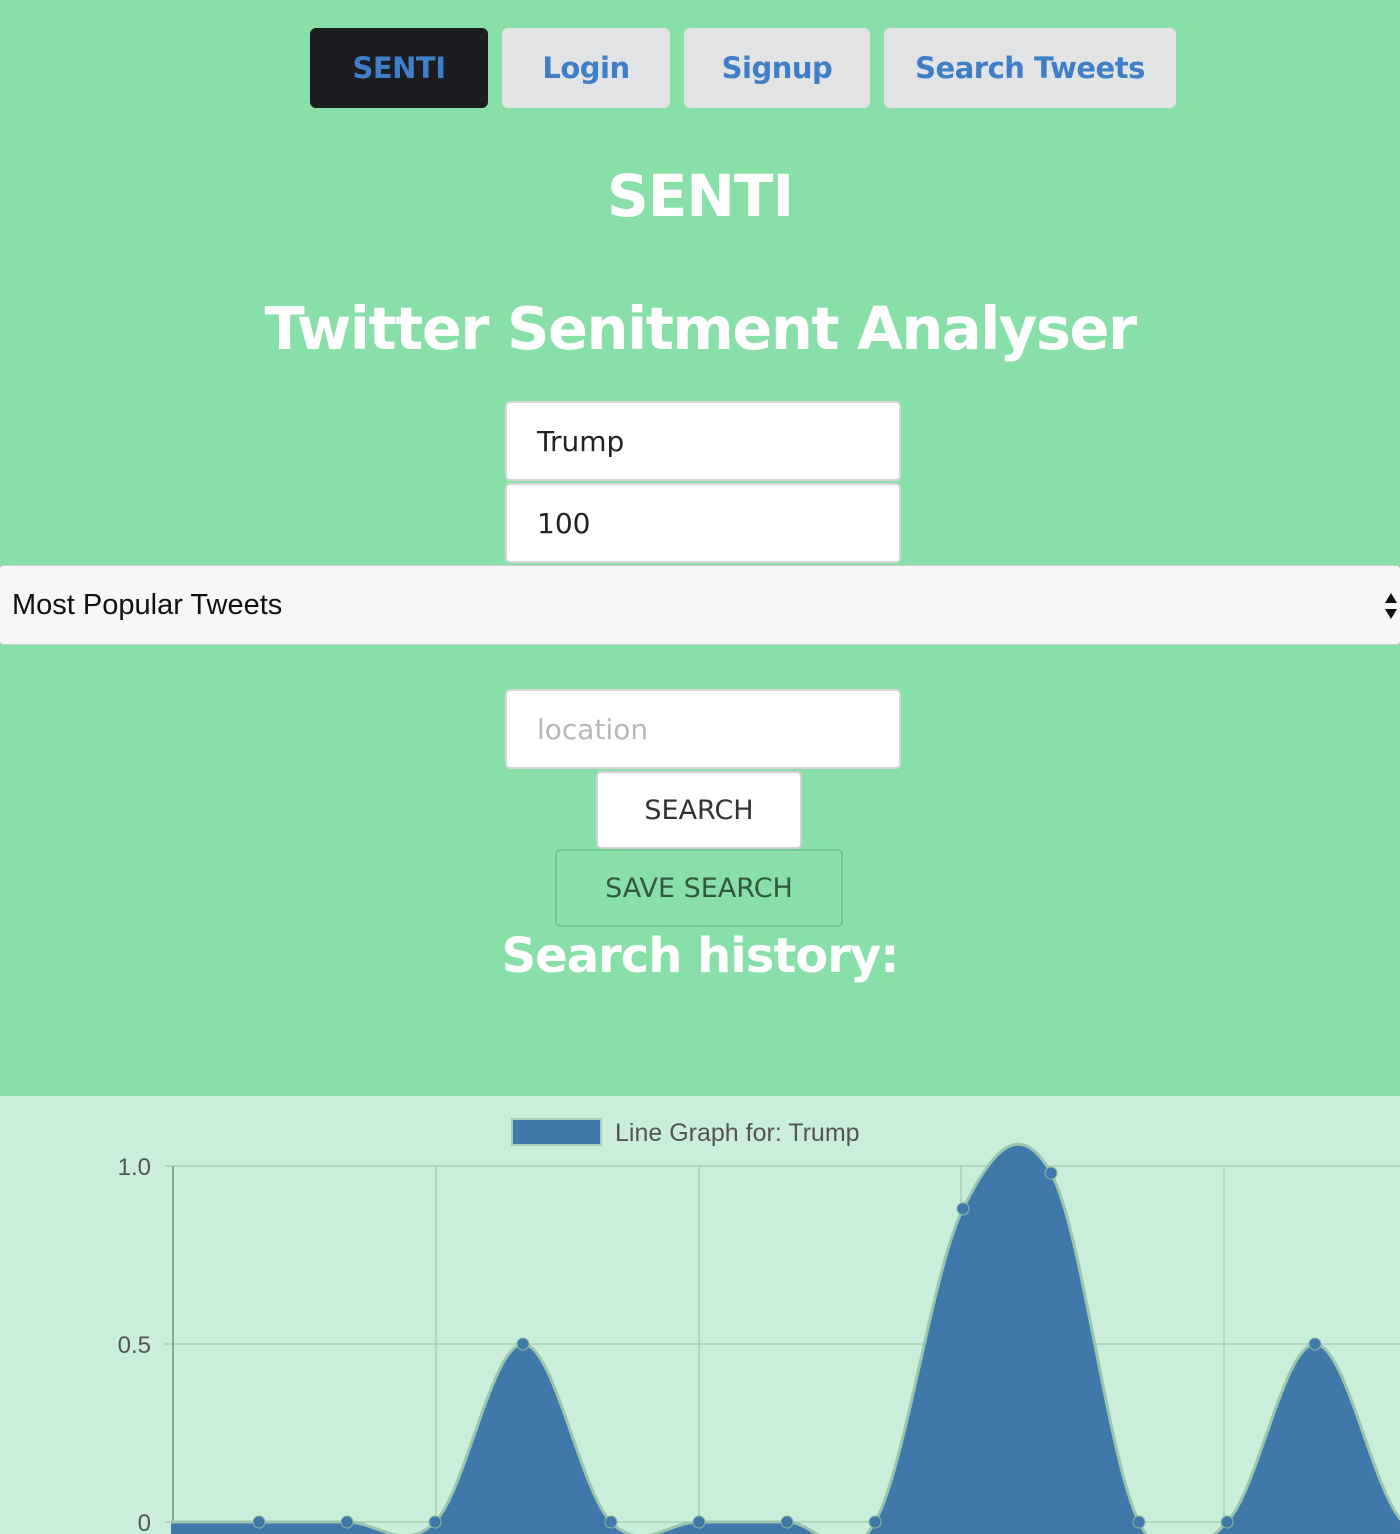  Describe the element at coordinates (144, 1522) in the screenshot. I see `y-tick-label: 0` at that location.